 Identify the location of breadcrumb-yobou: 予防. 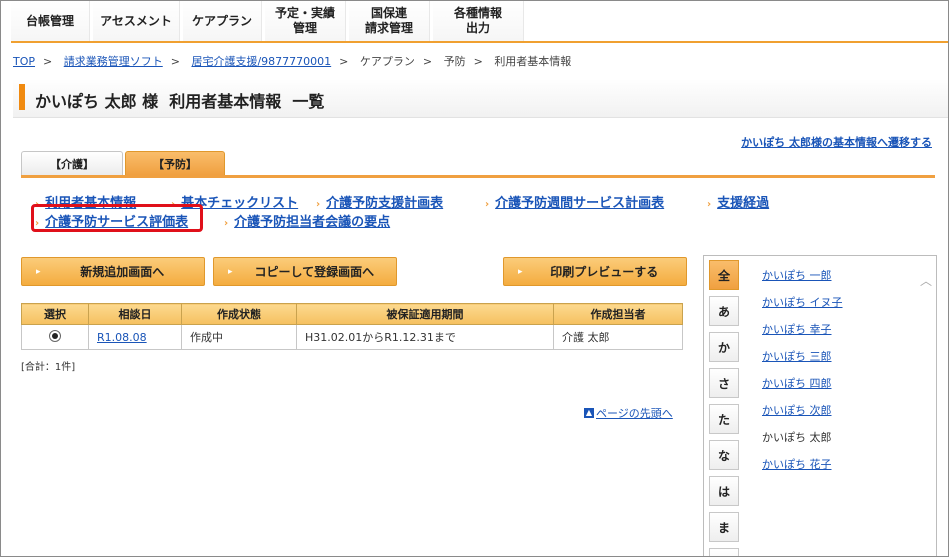
(454, 61).